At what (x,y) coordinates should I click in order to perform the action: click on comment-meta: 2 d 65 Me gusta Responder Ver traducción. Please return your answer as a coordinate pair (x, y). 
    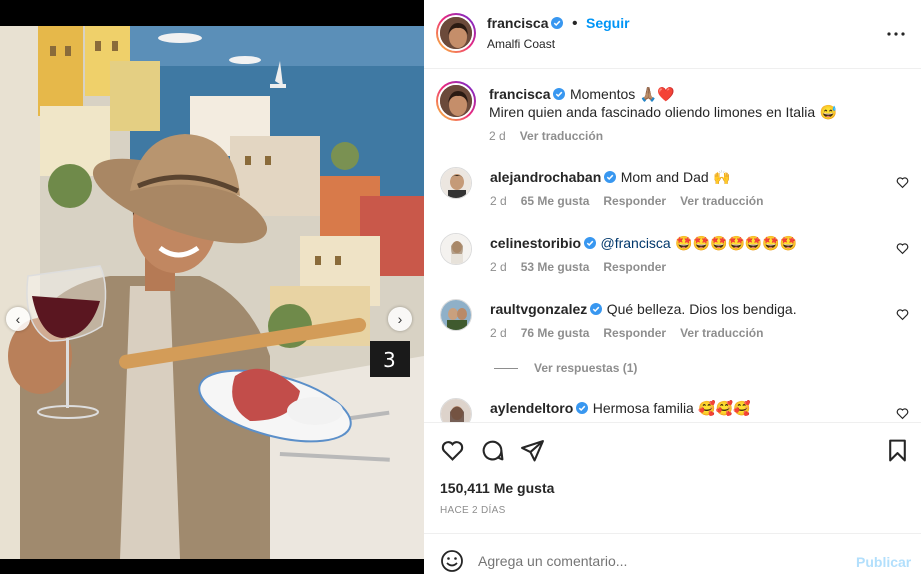
    Looking at the image, I should click on (626, 201).